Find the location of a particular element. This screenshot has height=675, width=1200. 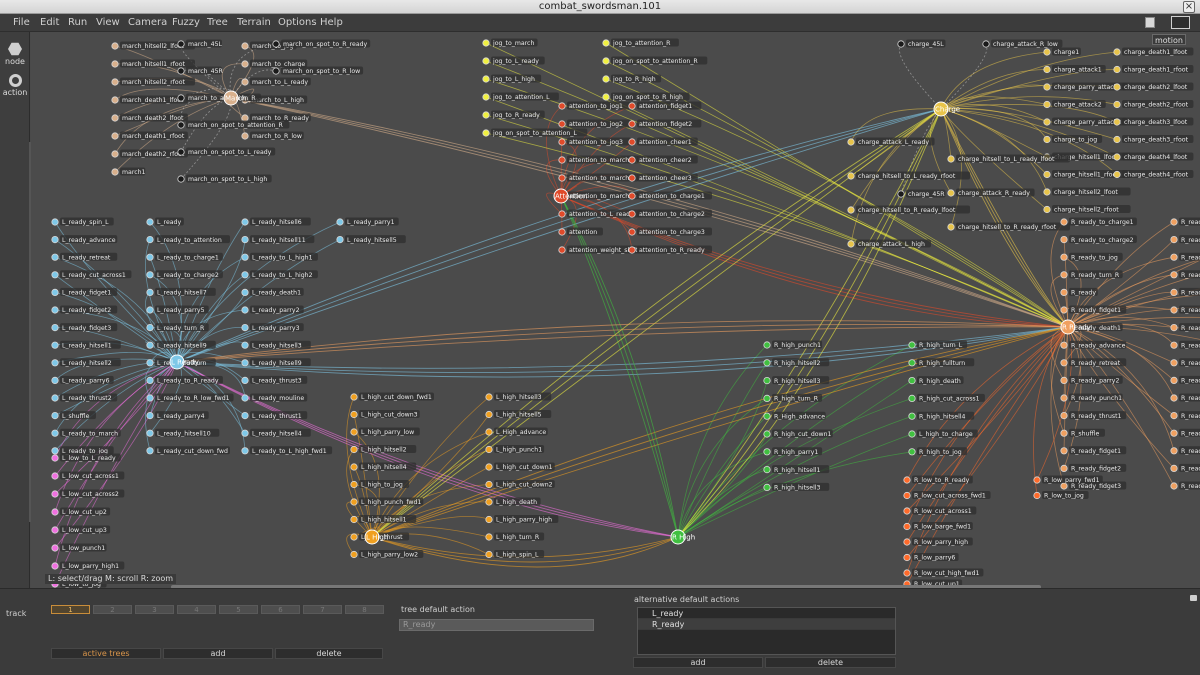

track-cell-2: 2 is located at coordinates (112, 609).